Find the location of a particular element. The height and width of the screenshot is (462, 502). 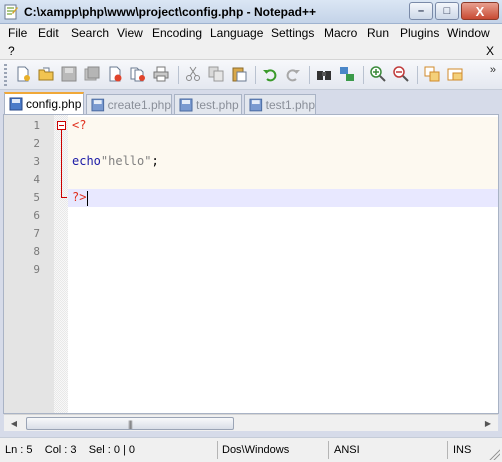

close-file-icon is located at coordinates (115, 74).